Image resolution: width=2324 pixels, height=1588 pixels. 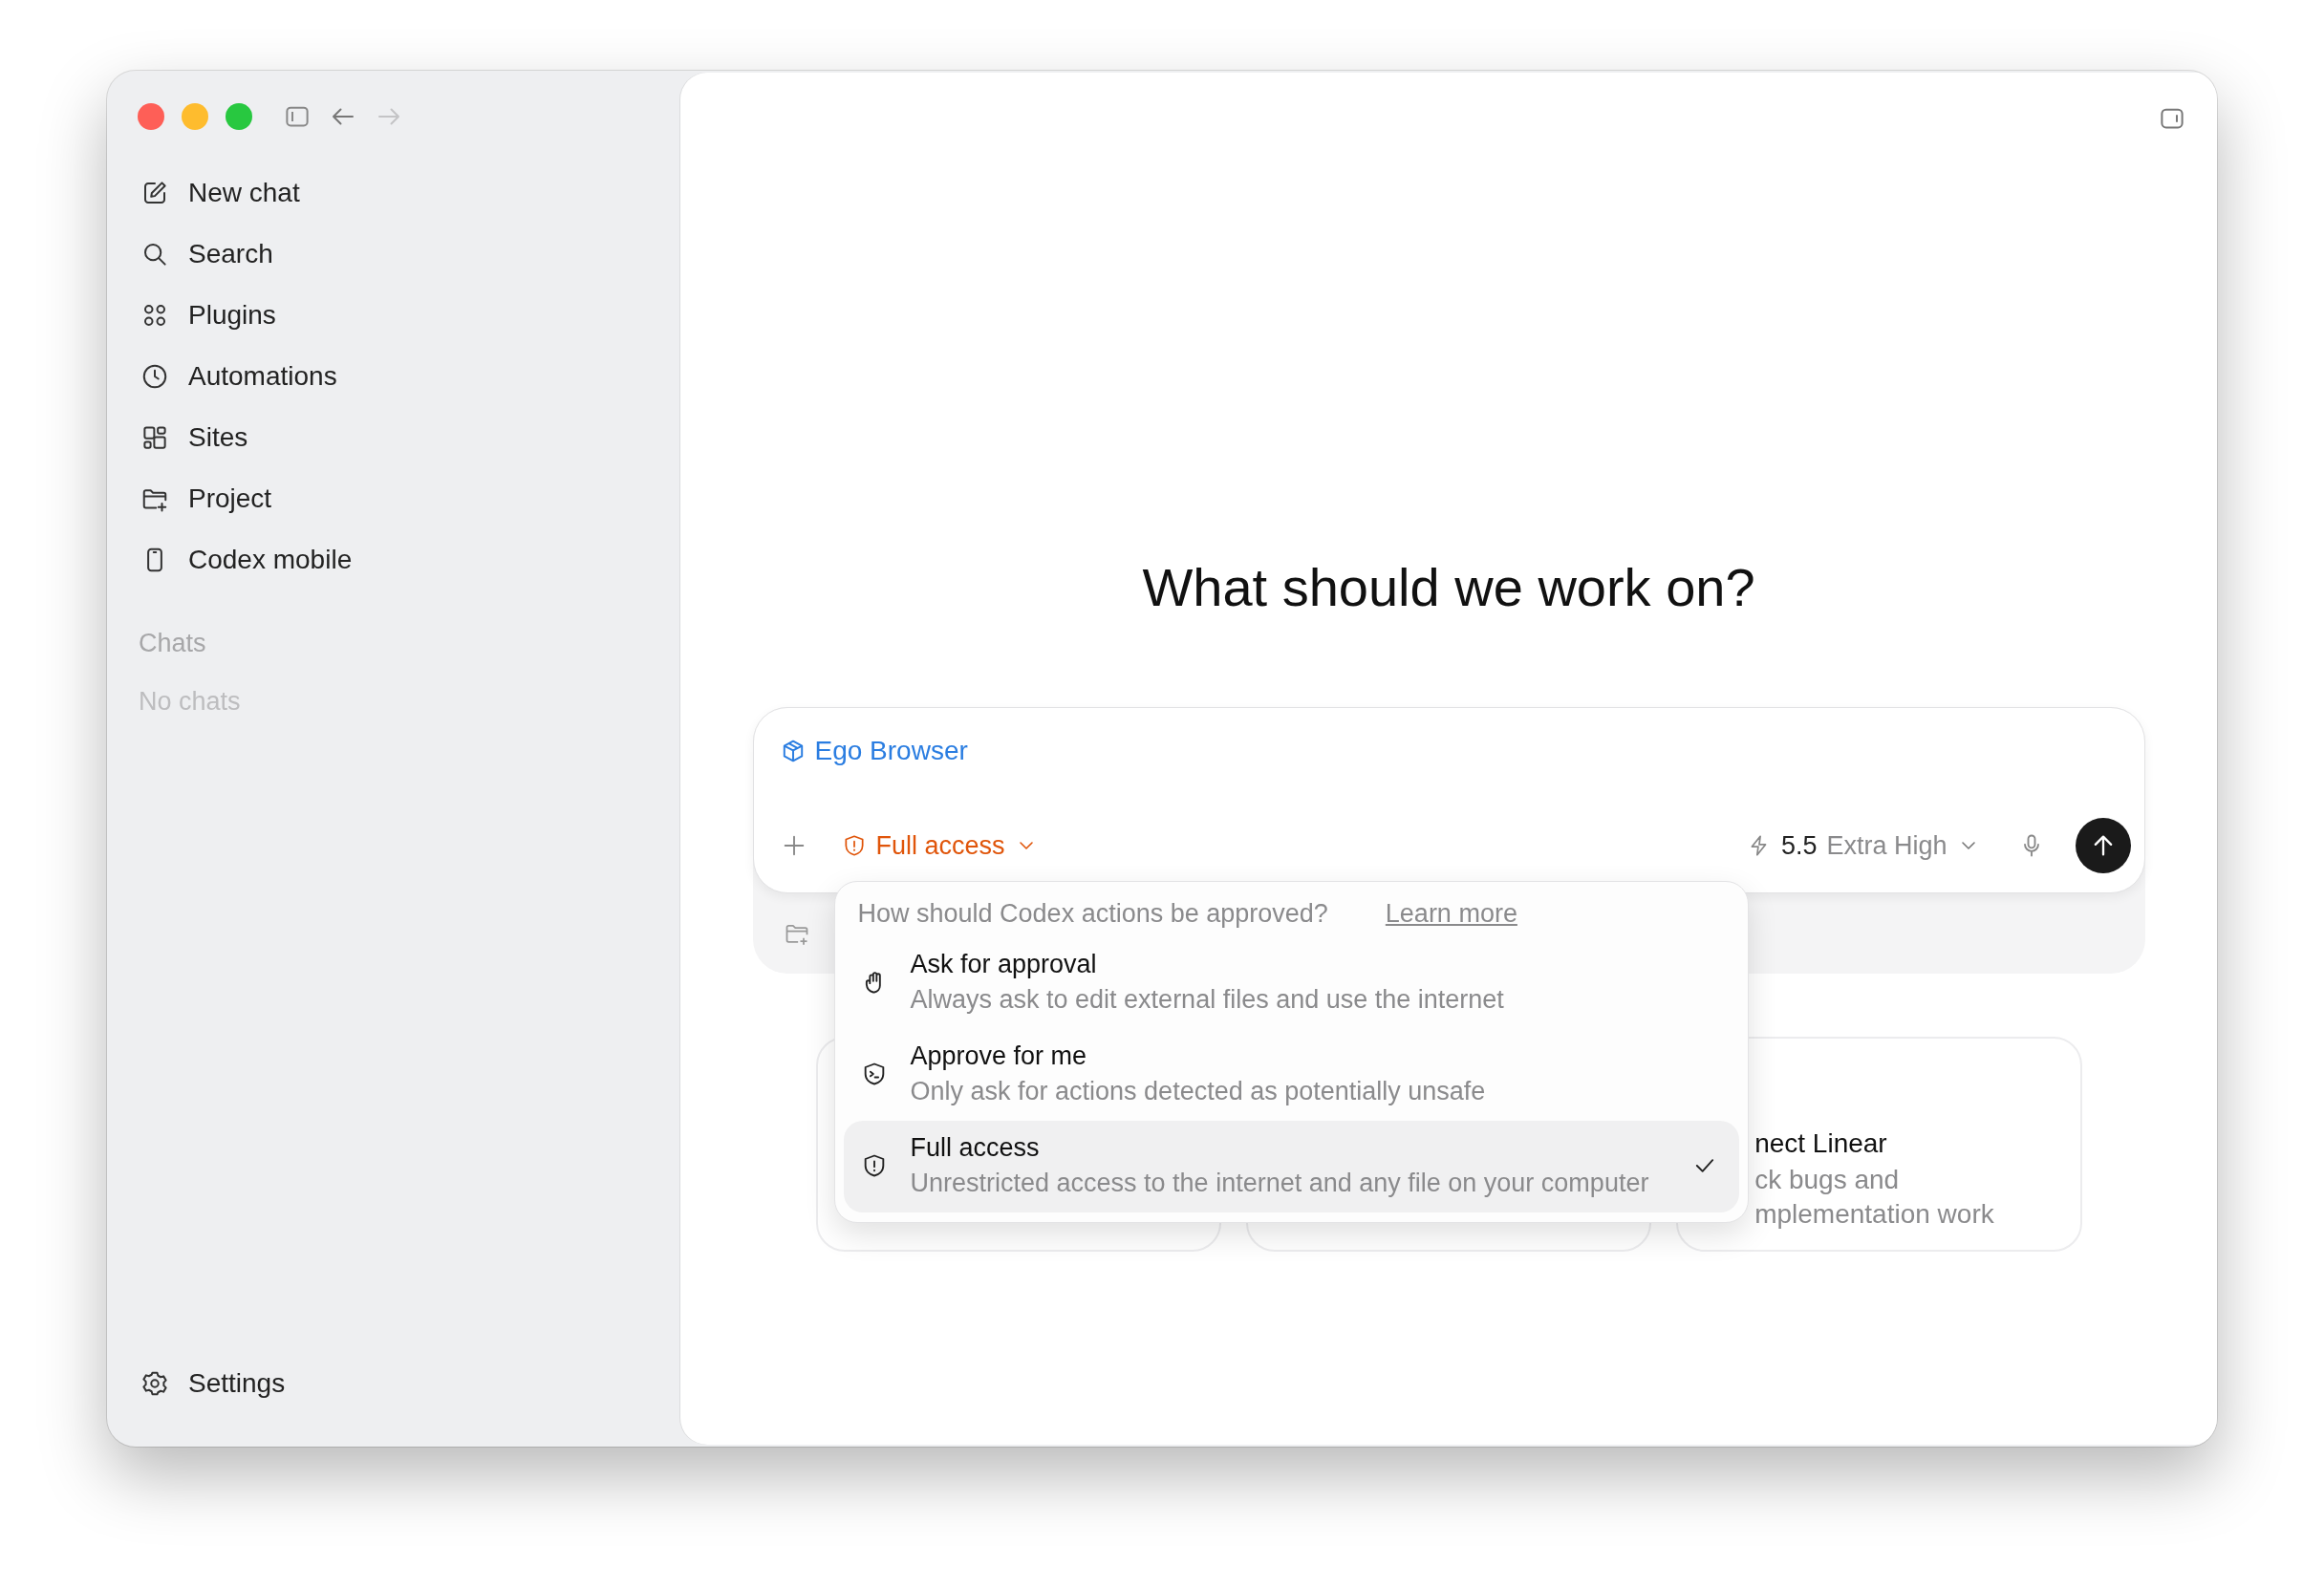 What do you see at coordinates (173, 643) in the screenshot?
I see `section-title: Chats` at bounding box center [173, 643].